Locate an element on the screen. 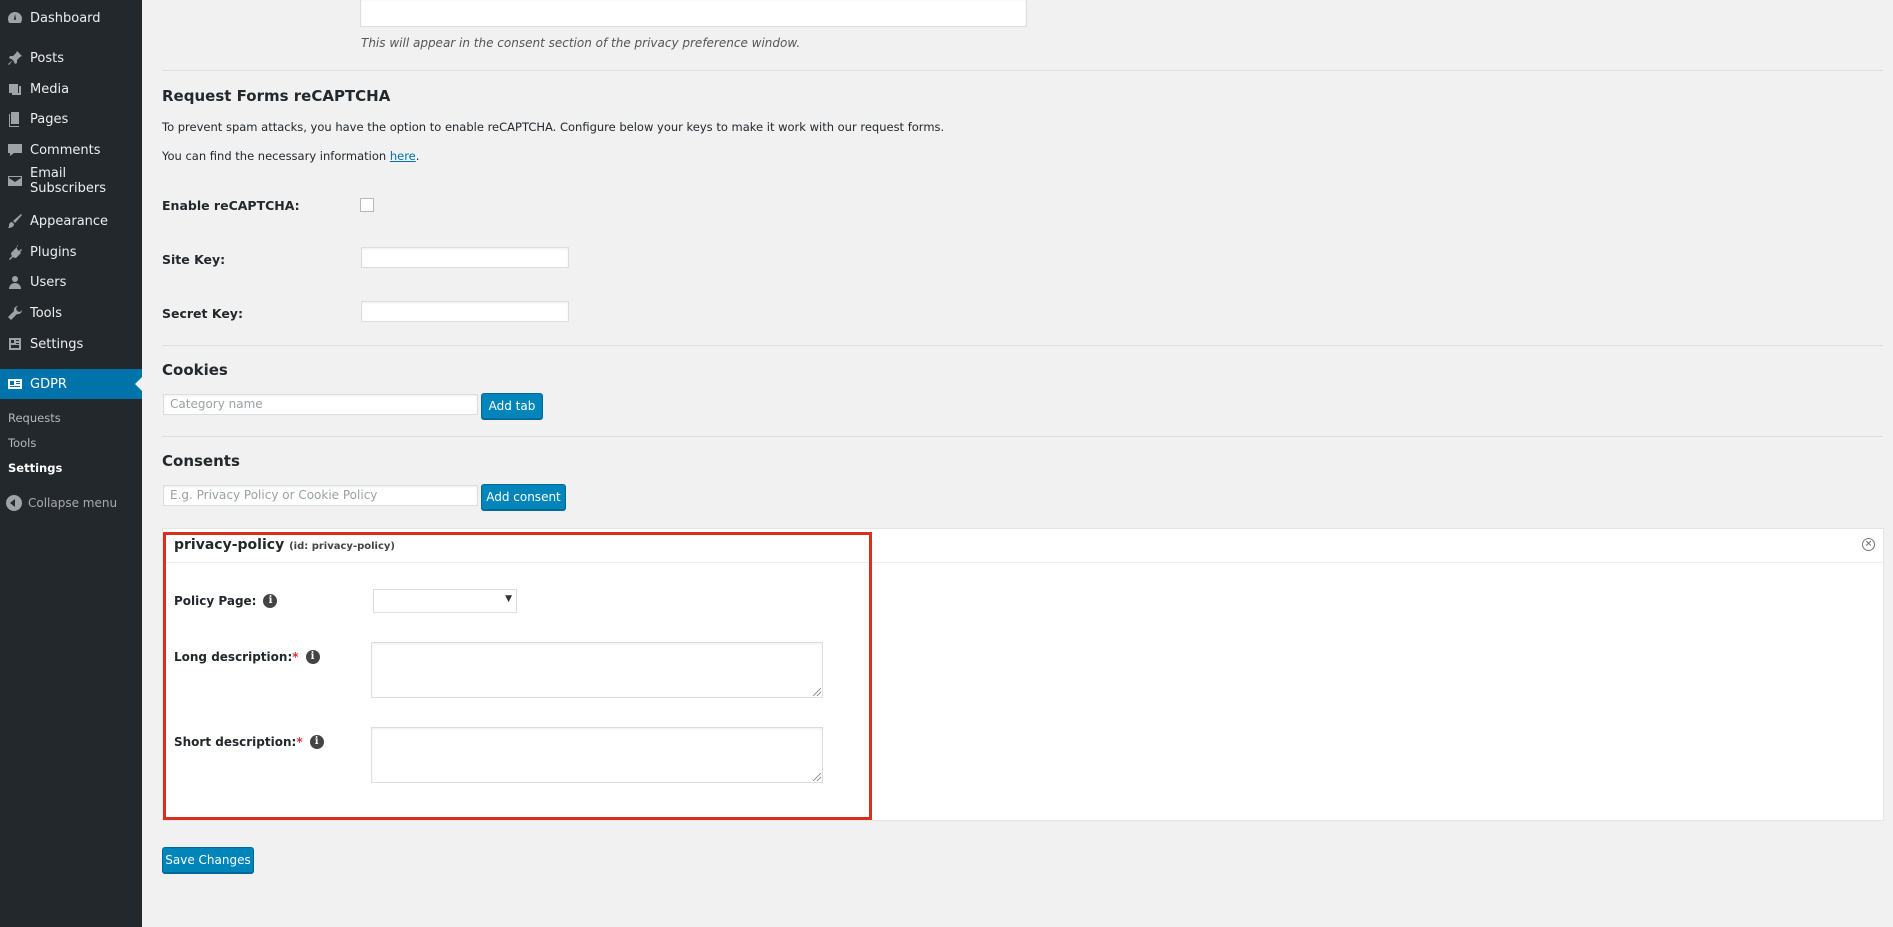  menu-label: Posts is located at coordinates (47, 58).